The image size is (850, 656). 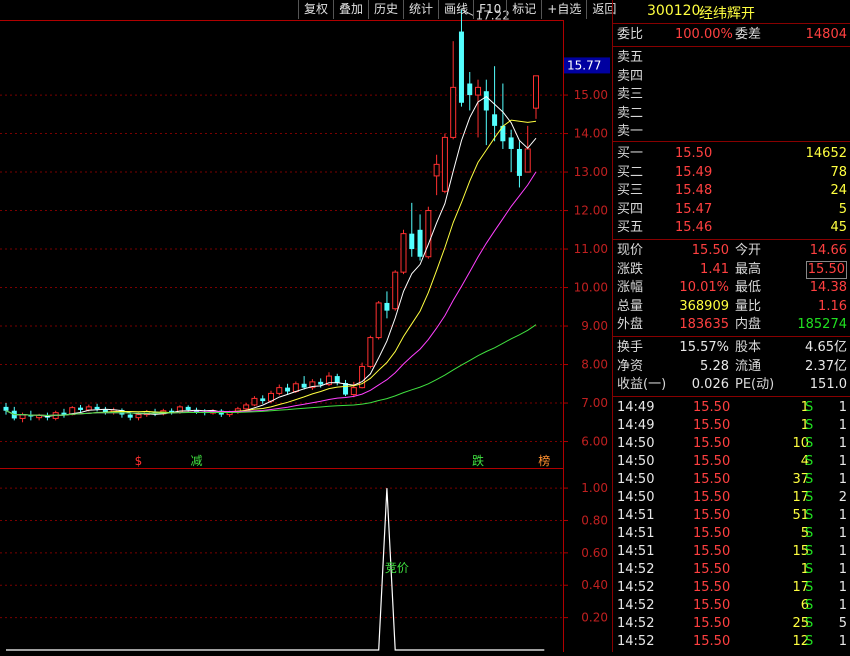 I want to click on bid-label: 买四, so click(x=630, y=209).